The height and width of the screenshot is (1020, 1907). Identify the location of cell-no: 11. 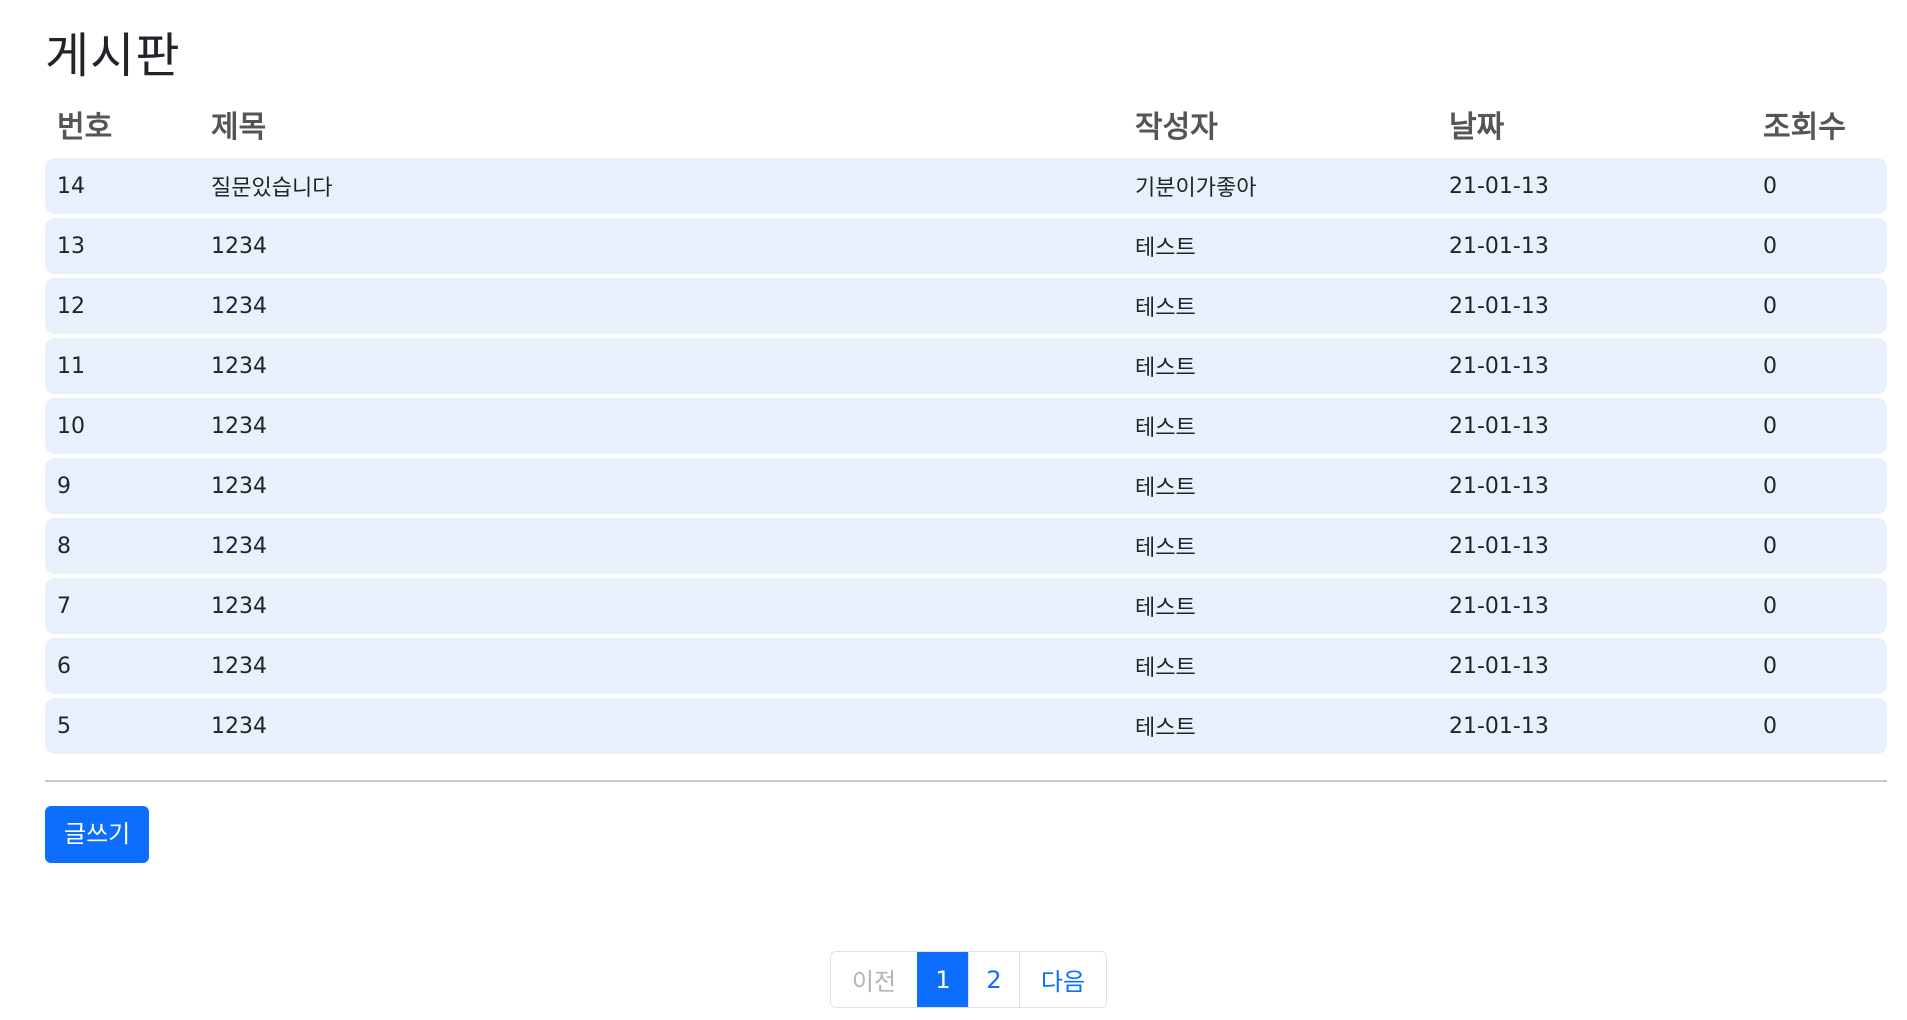
(122, 366).